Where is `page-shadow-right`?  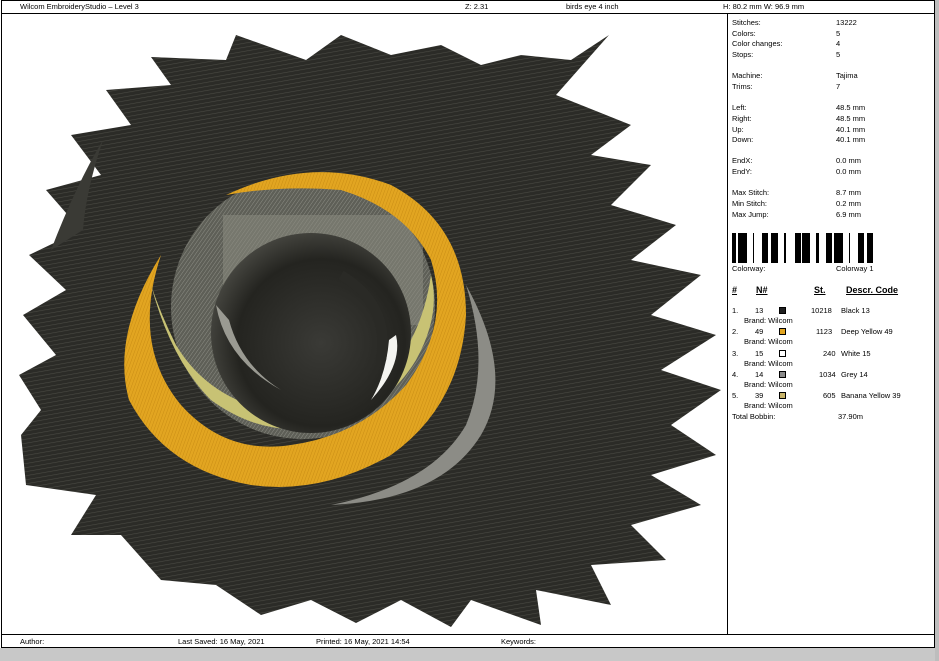 page-shadow-right is located at coordinates (937, 330).